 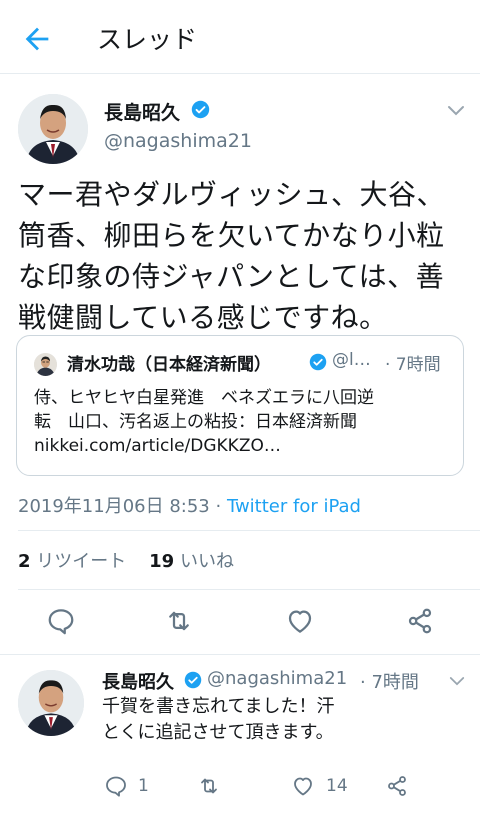 What do you see at coordinates (231, 276) in the screenshot?
I see `tweet-text-line: な印象の侍ジャパンとしては、善` at bounding box center [231, 276].